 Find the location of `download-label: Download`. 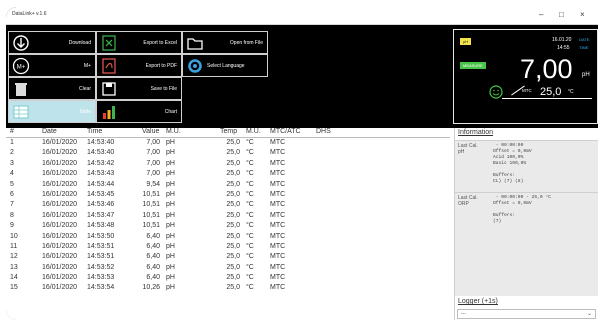

download-label: Download is located at coordinates (79, 43).